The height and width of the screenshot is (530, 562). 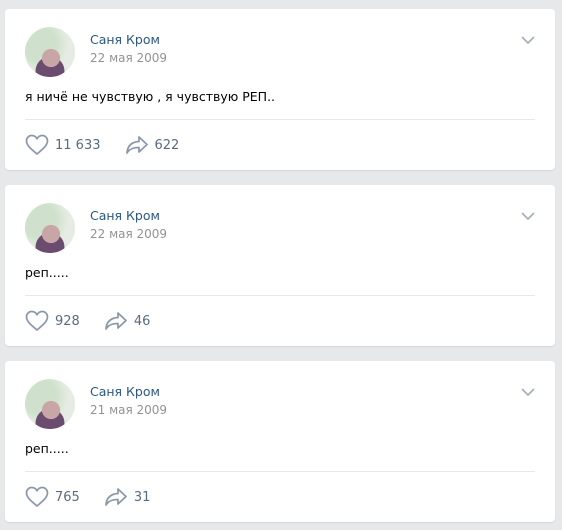 I want to click on share-button: 622, so click(x=152, y=145).